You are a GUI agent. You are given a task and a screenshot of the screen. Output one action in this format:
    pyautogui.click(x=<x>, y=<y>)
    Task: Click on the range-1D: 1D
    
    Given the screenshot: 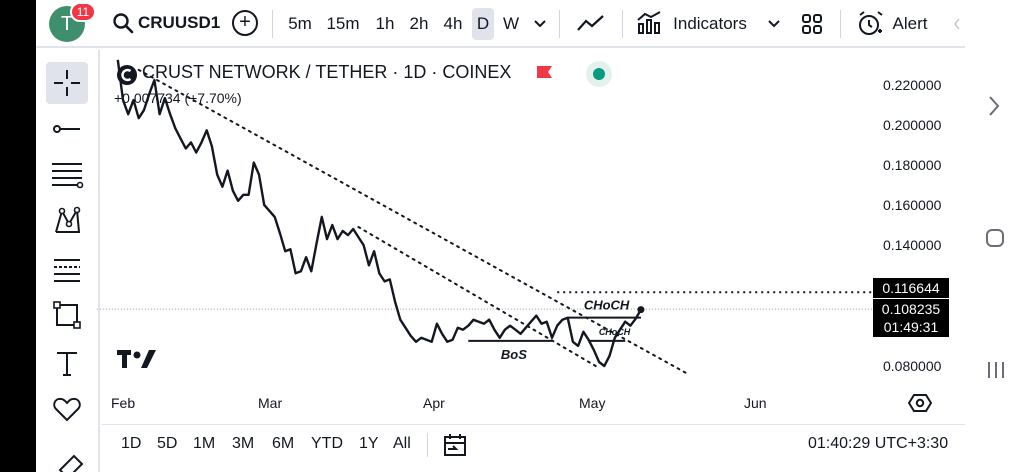 What is the action you would take?
    pyautogui.click(x=131, y=444)
    